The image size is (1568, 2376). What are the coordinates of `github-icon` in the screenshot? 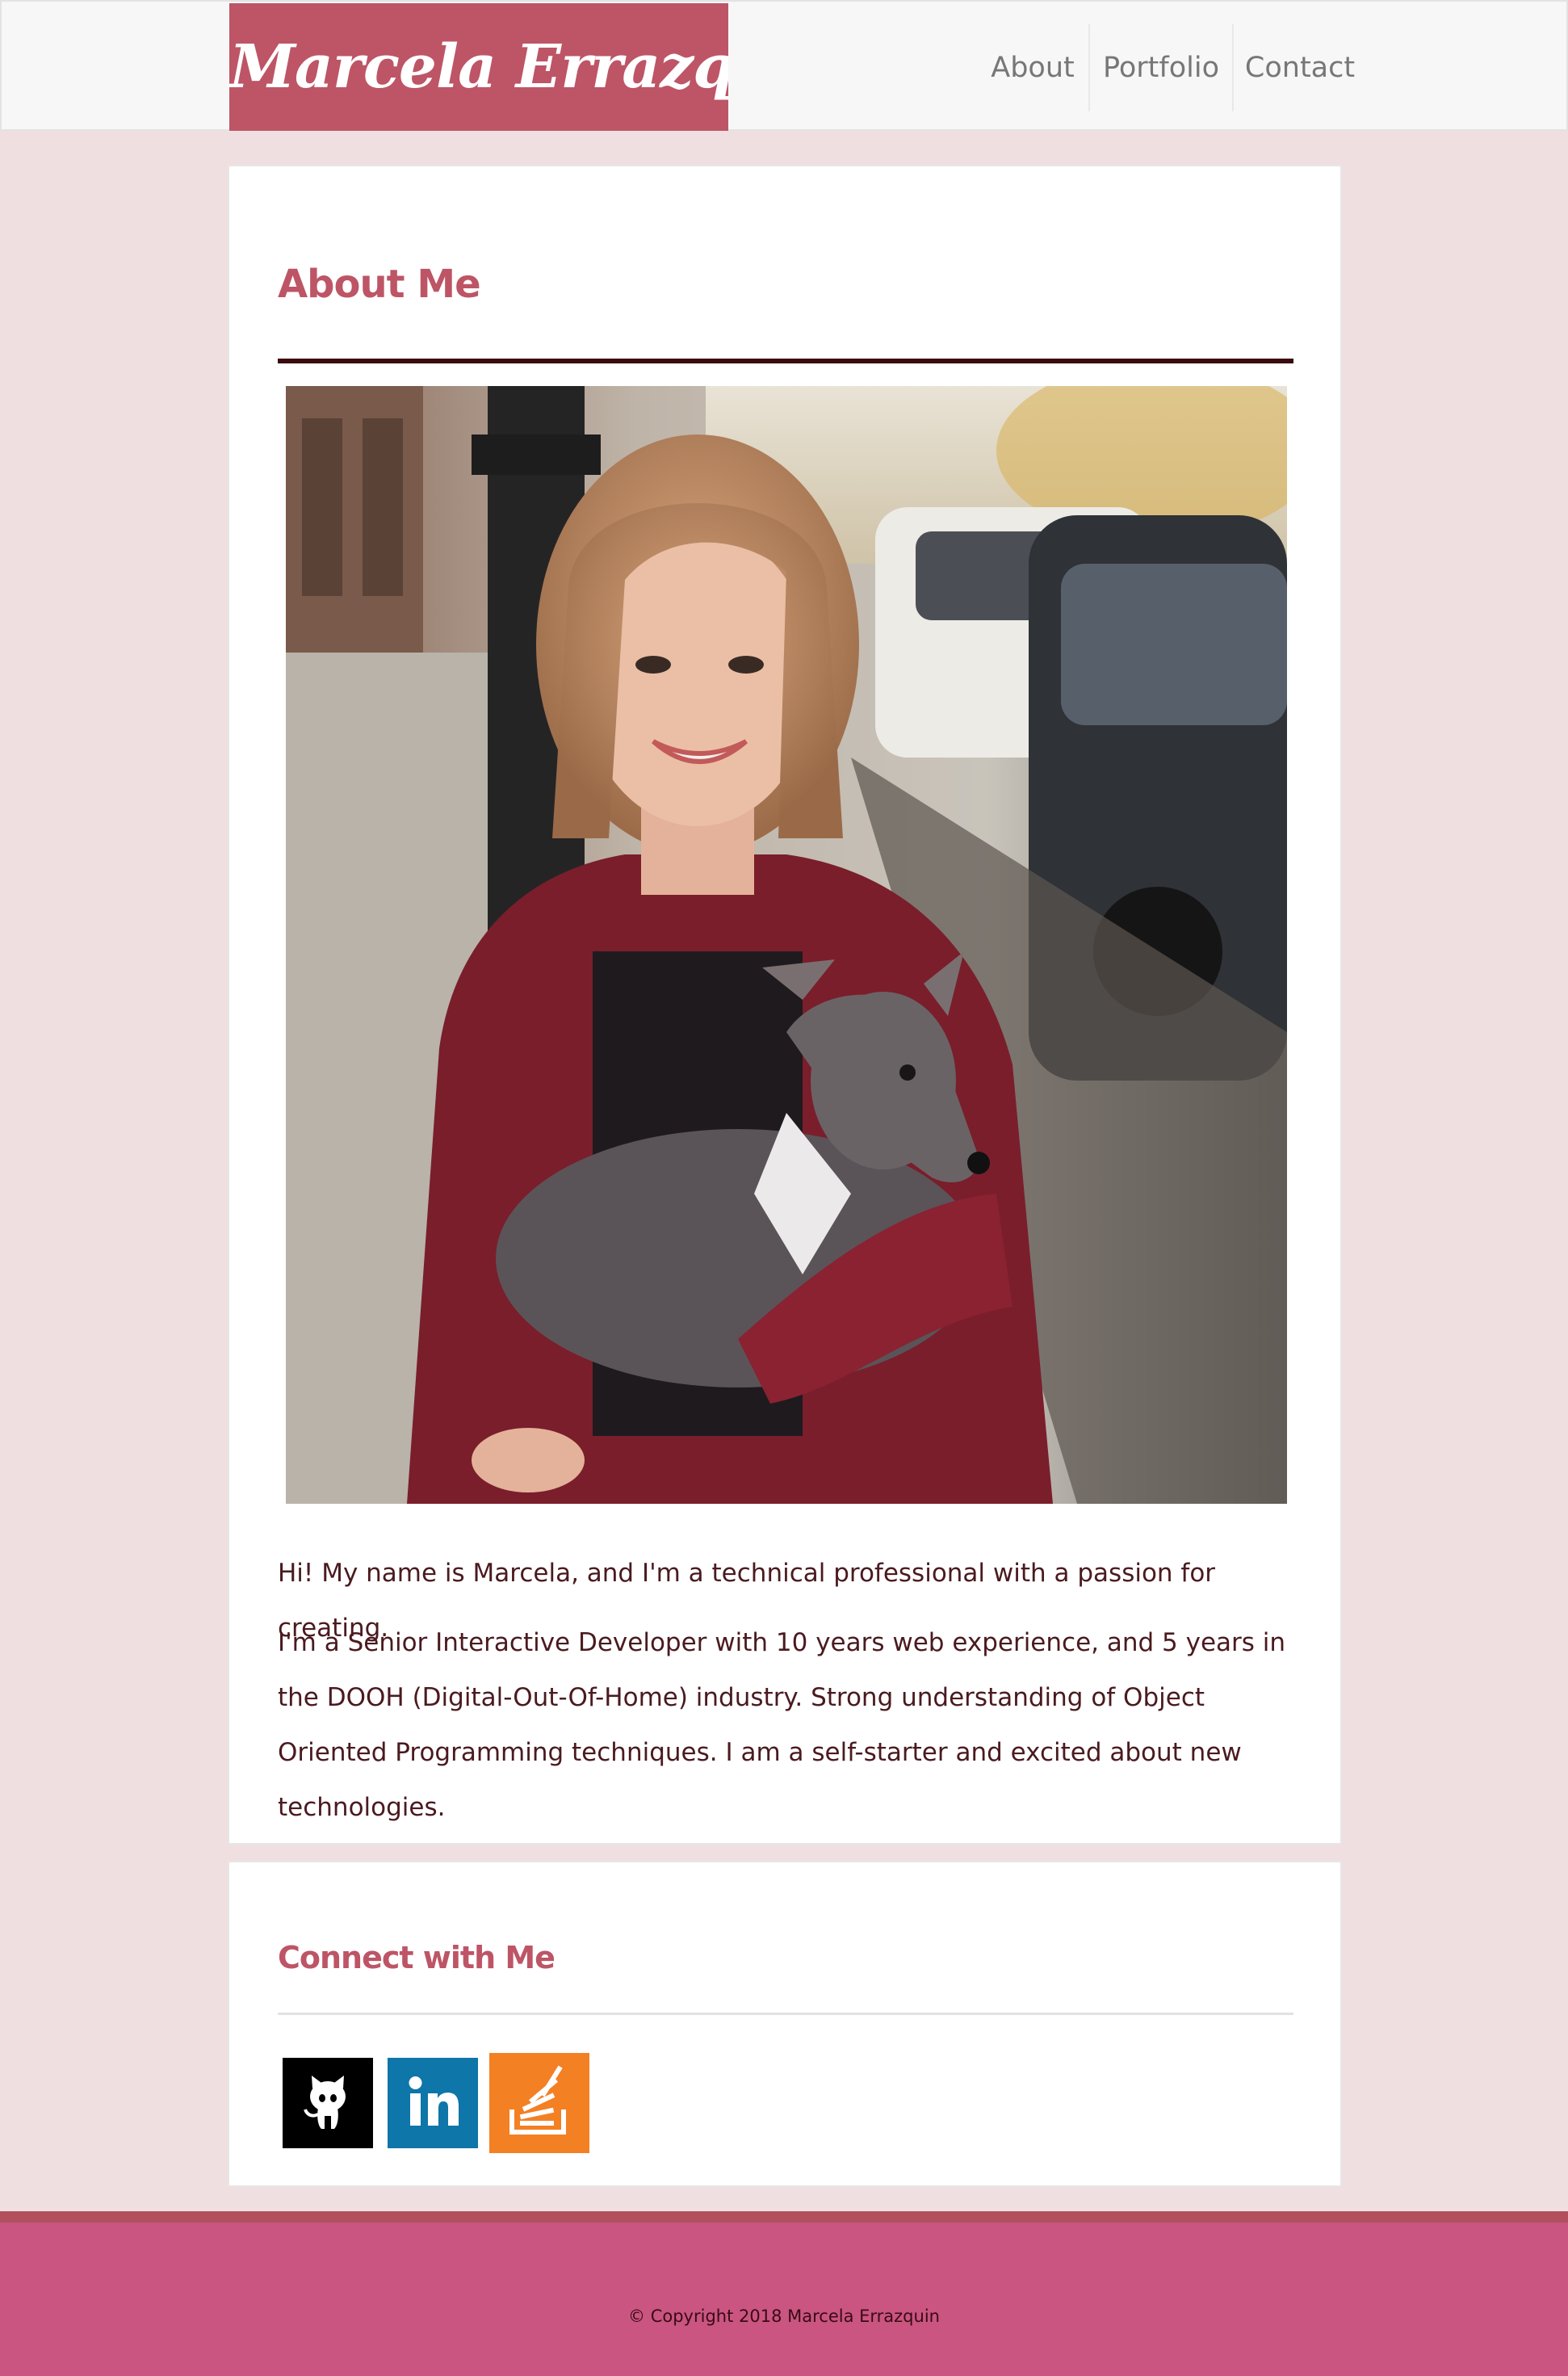 It's located at (325, 2102).